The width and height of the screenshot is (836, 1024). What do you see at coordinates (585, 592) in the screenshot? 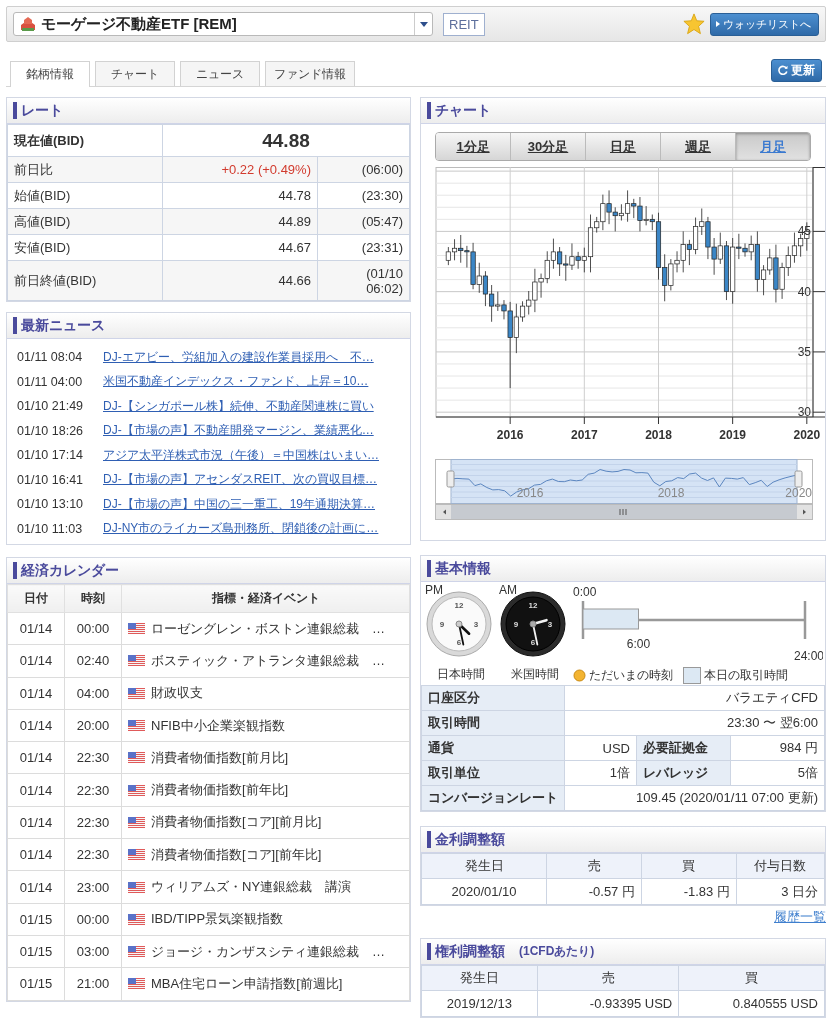
I see `timeline-label: 0:00` at bounding box center [585, 592].